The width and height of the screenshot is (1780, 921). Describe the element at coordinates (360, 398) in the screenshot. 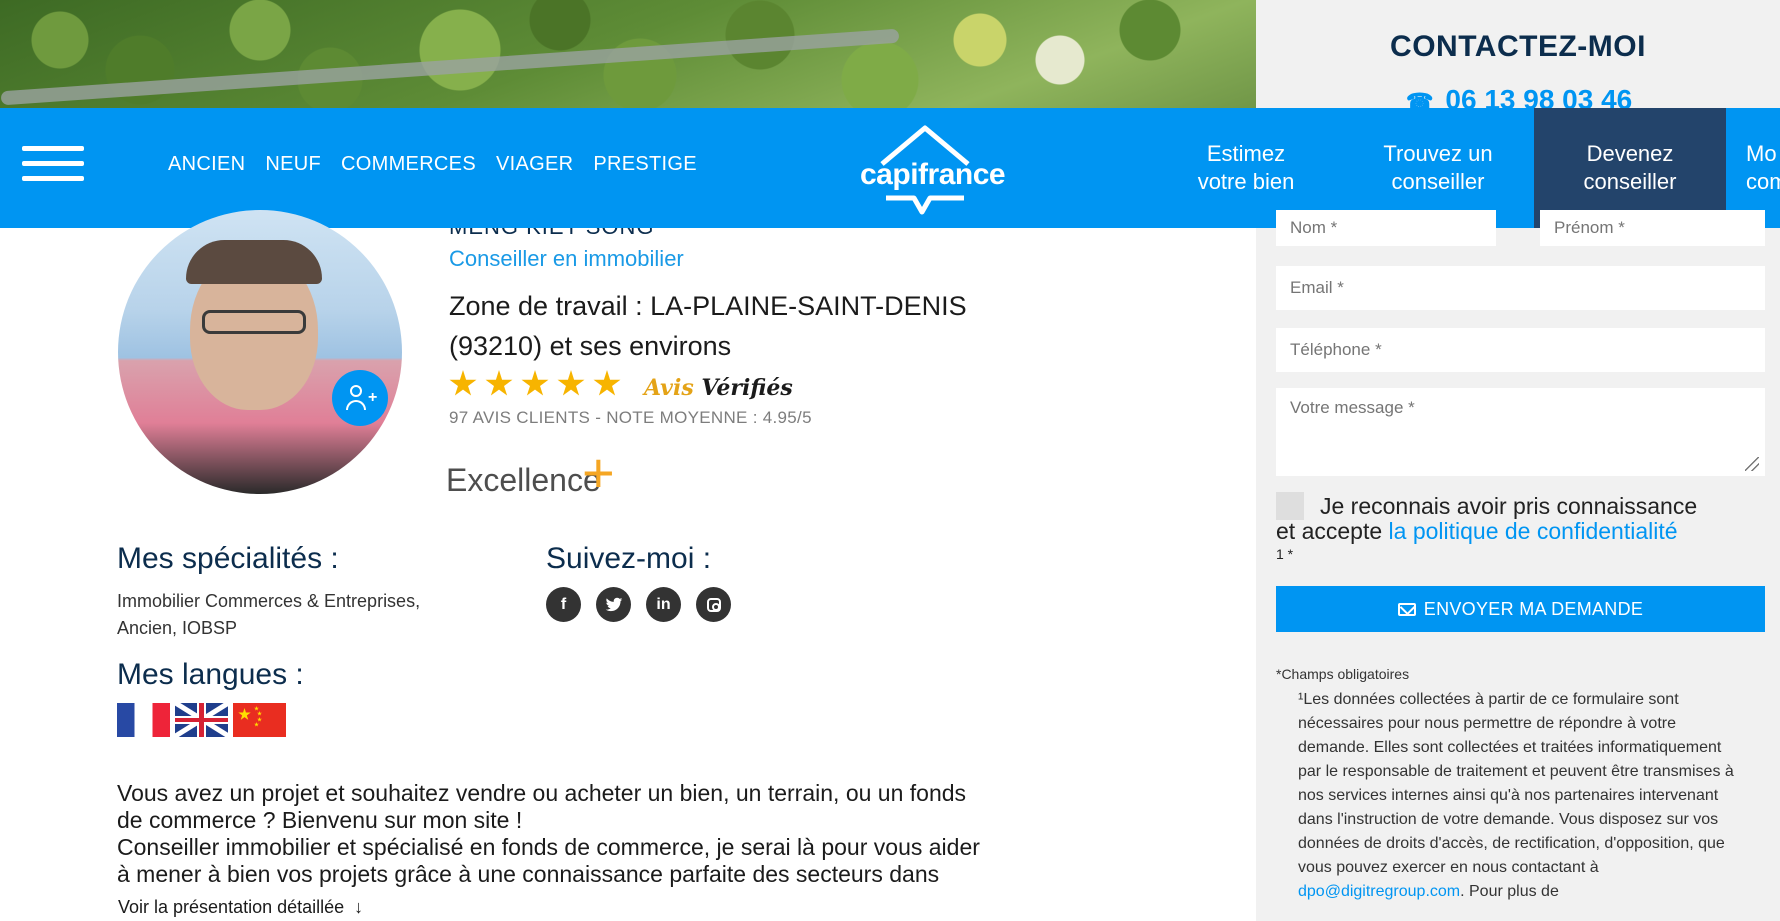

I see `add-contact-icon: +` at that location.